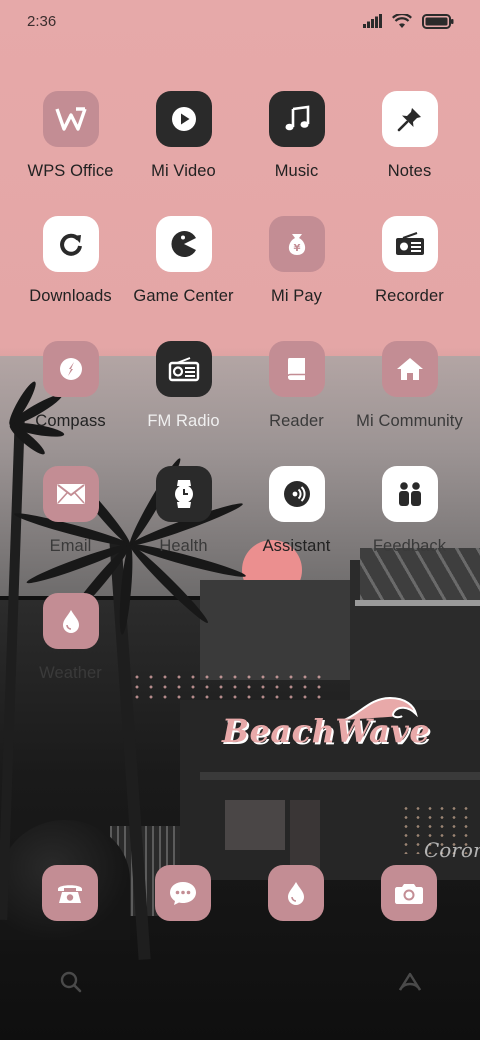  I want to click on camera-icon, so click(409, 894).